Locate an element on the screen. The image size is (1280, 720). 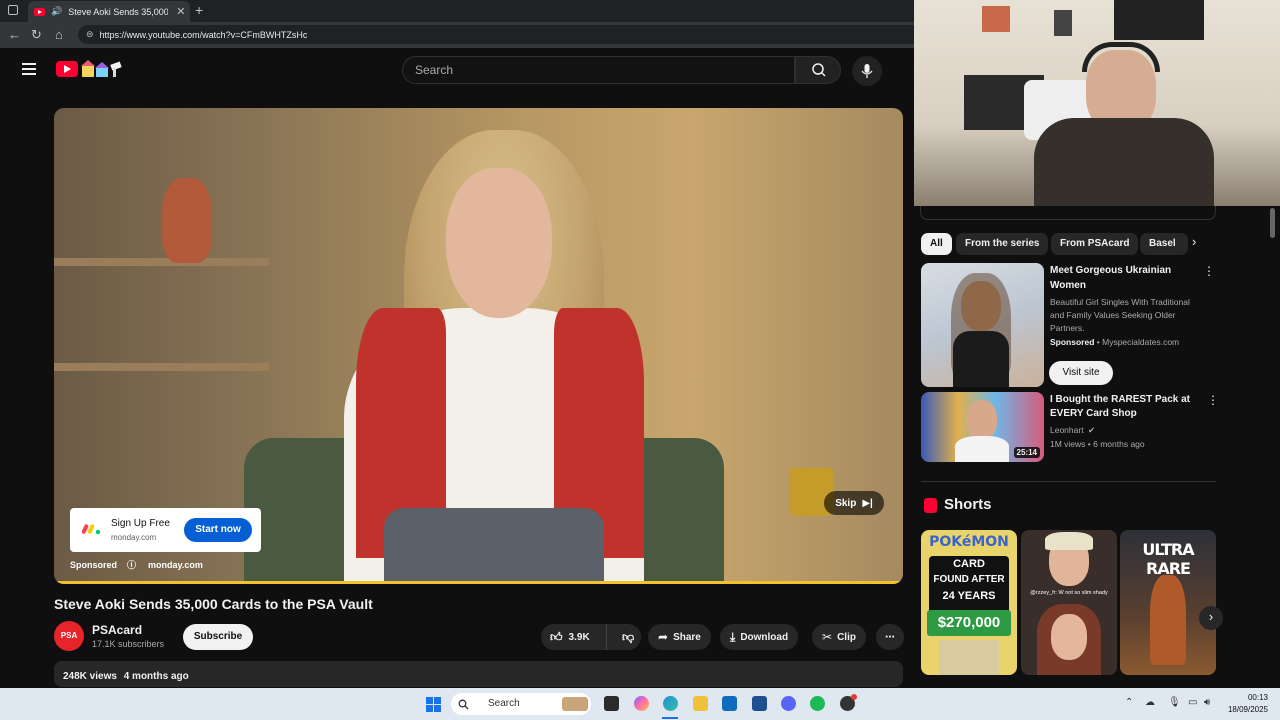
youtube-favicon-icon is located at coordinates (39, 11).